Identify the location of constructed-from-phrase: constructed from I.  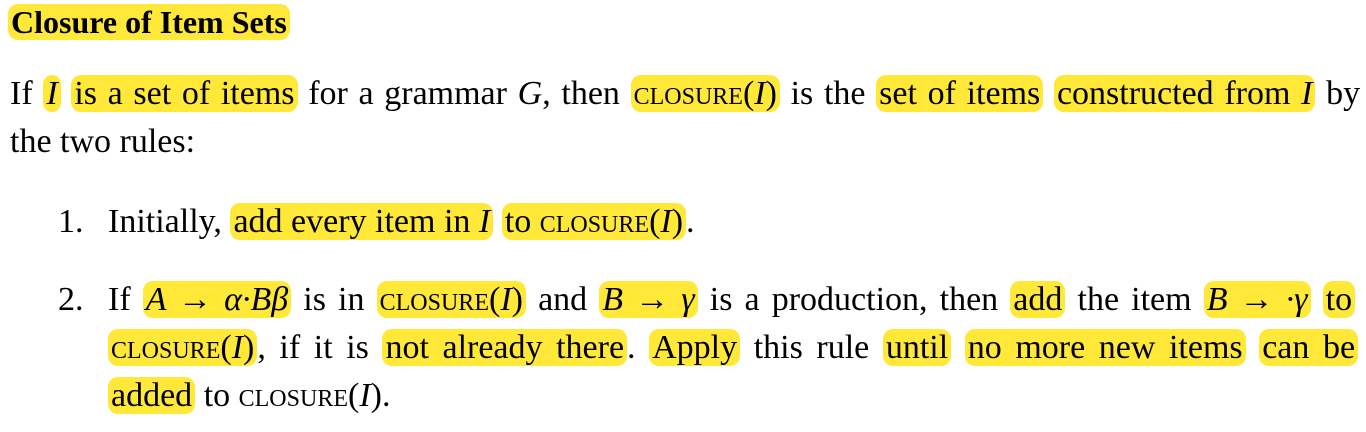
(1184, 93).